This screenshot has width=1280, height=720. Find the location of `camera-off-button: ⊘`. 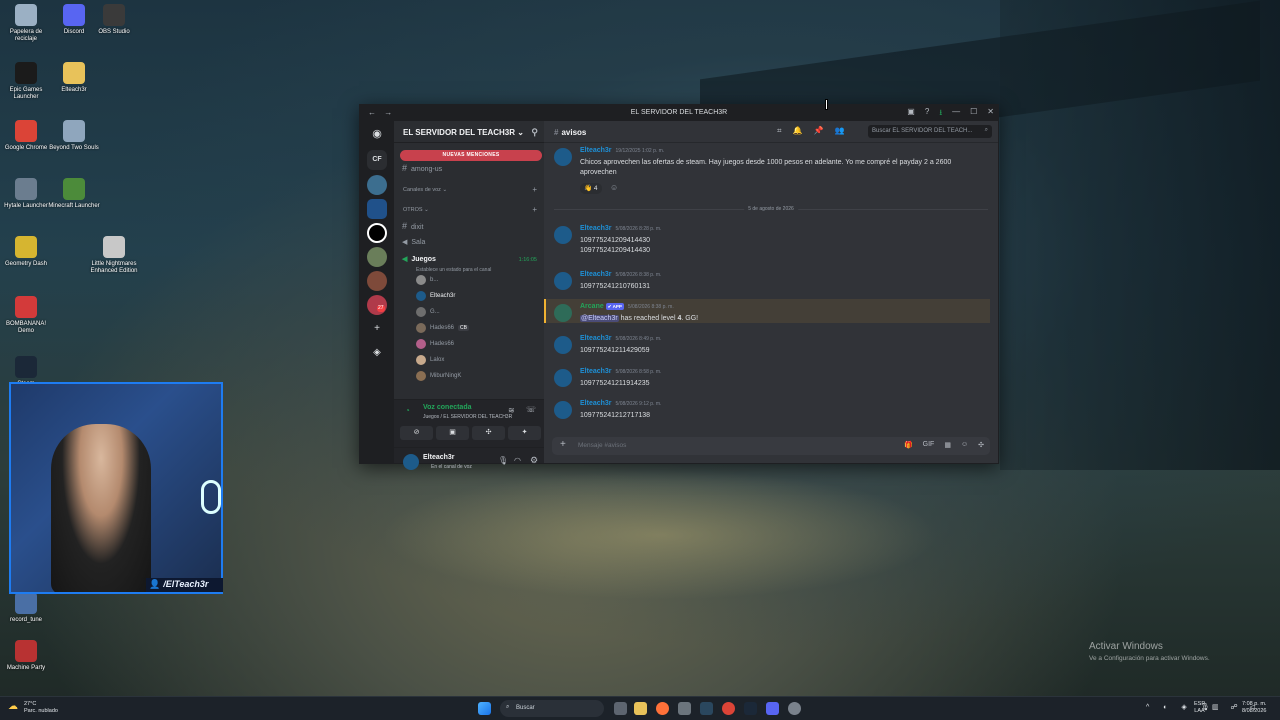

camera-off-button: ⊘ is located at coordinates (416, 433).